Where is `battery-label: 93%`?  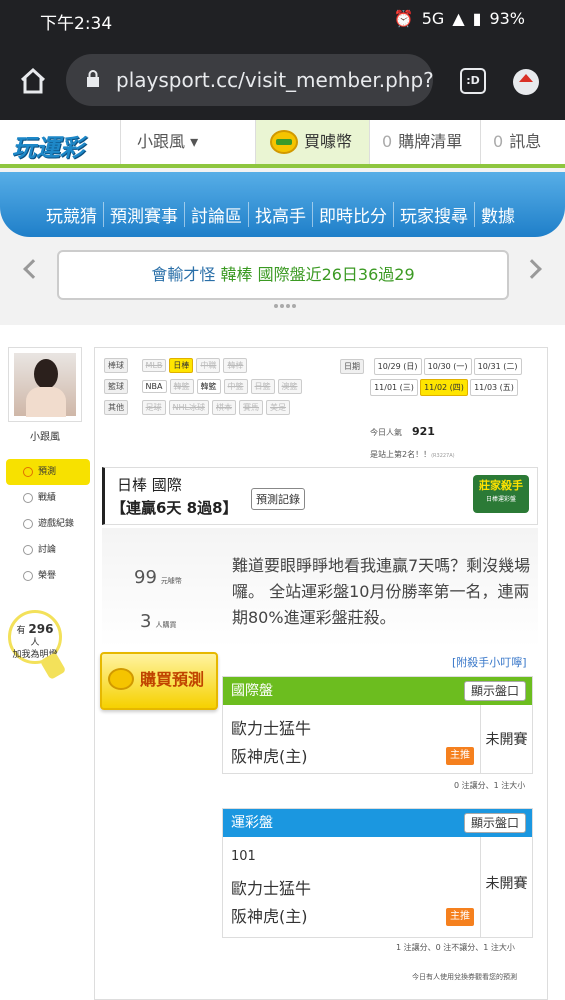
battery-label: 93% is located at coordinates (507, 18).